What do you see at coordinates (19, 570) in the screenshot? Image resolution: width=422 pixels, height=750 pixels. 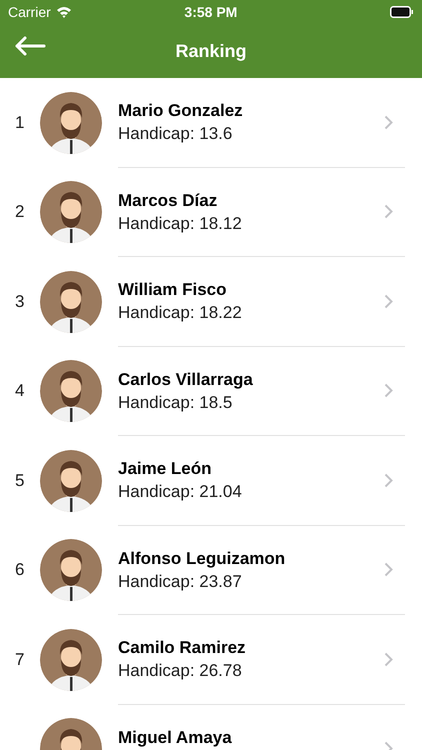 I see `rank-number: 6` at bounding box center [19, 570].